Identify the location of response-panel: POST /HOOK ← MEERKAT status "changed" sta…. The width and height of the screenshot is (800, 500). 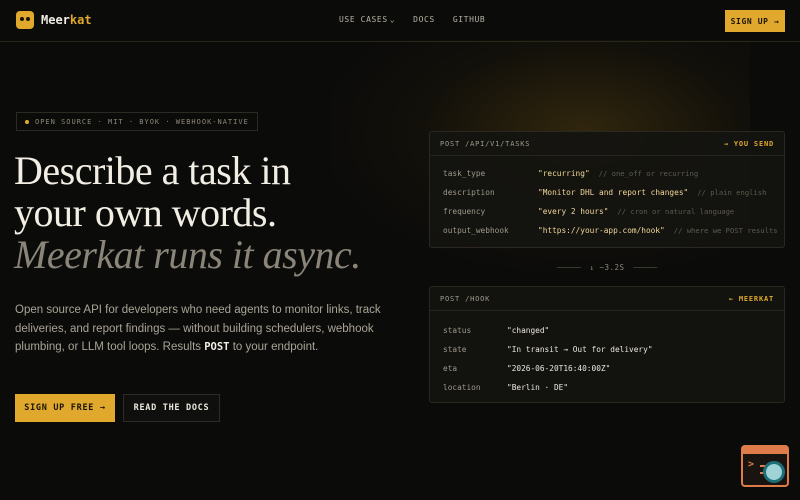
(607, 344).